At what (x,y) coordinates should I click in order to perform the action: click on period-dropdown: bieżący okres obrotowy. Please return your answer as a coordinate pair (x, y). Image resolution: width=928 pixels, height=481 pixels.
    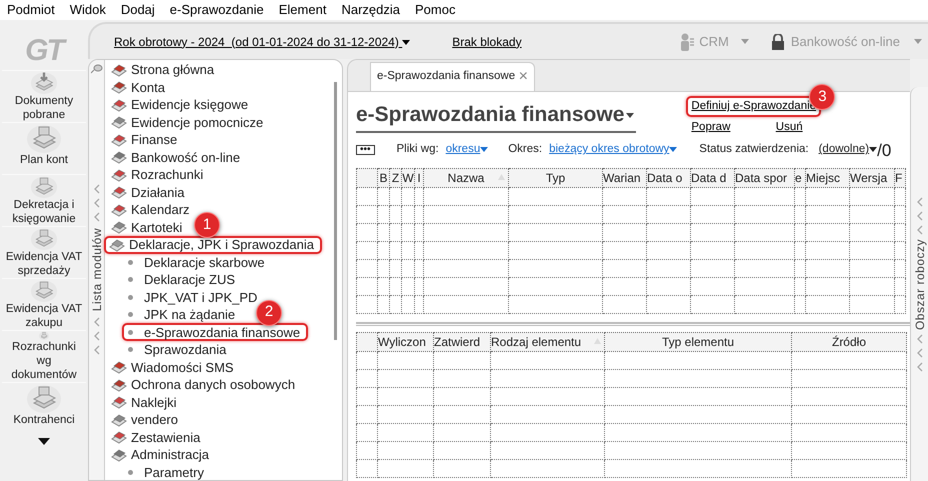
    Looking at the image, I should click on (613, 150).